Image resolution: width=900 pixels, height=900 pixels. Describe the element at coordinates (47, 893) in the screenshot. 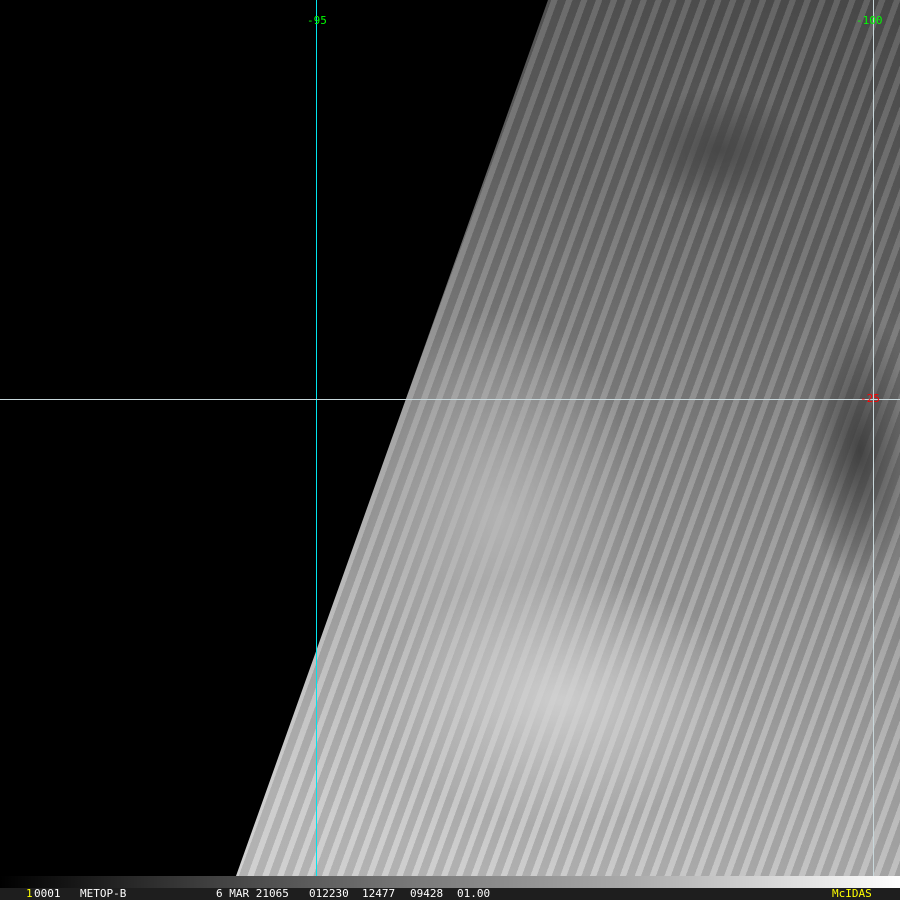

I see `image-id: 0001` at that location.